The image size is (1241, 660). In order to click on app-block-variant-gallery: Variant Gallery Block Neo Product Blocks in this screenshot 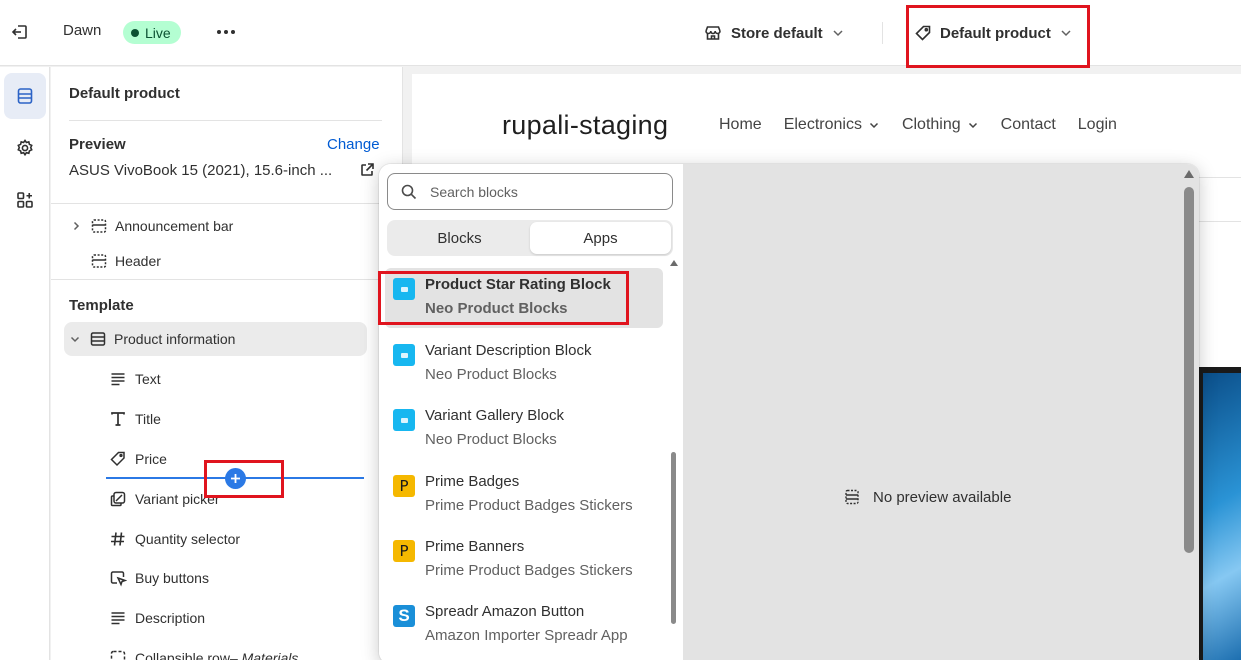, I will do `click(524, 429)`.